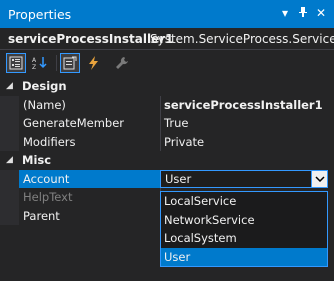 This screenshot has height=281, width=334. What do you see at coordinates (319, 178) in the screenshot?
I see `chevron-down-icon` at bounding box center [319, 178].